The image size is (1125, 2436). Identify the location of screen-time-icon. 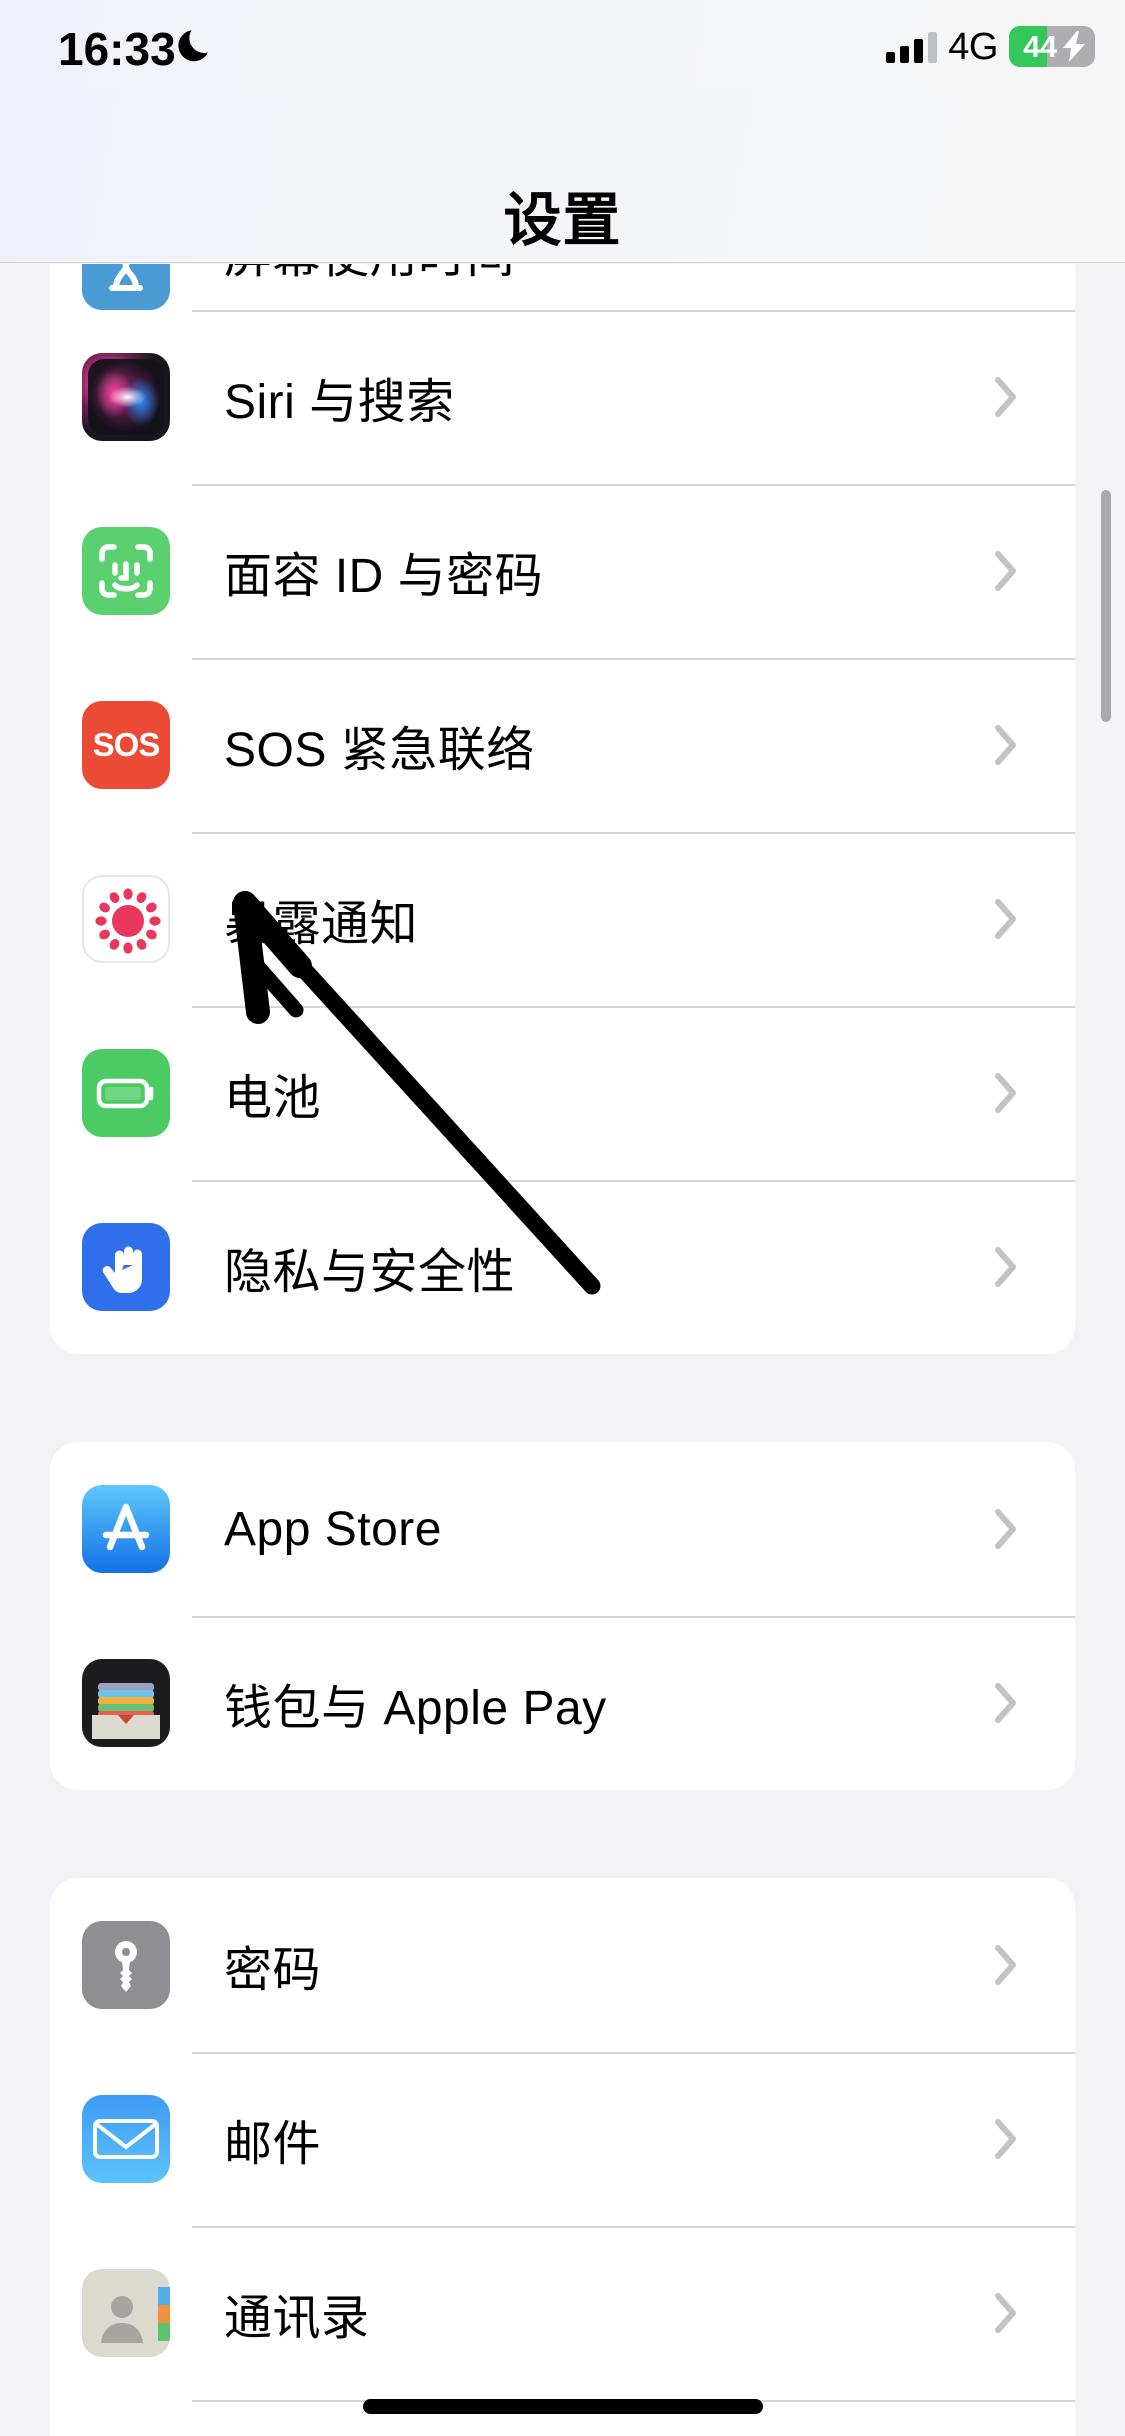
(126, 287).